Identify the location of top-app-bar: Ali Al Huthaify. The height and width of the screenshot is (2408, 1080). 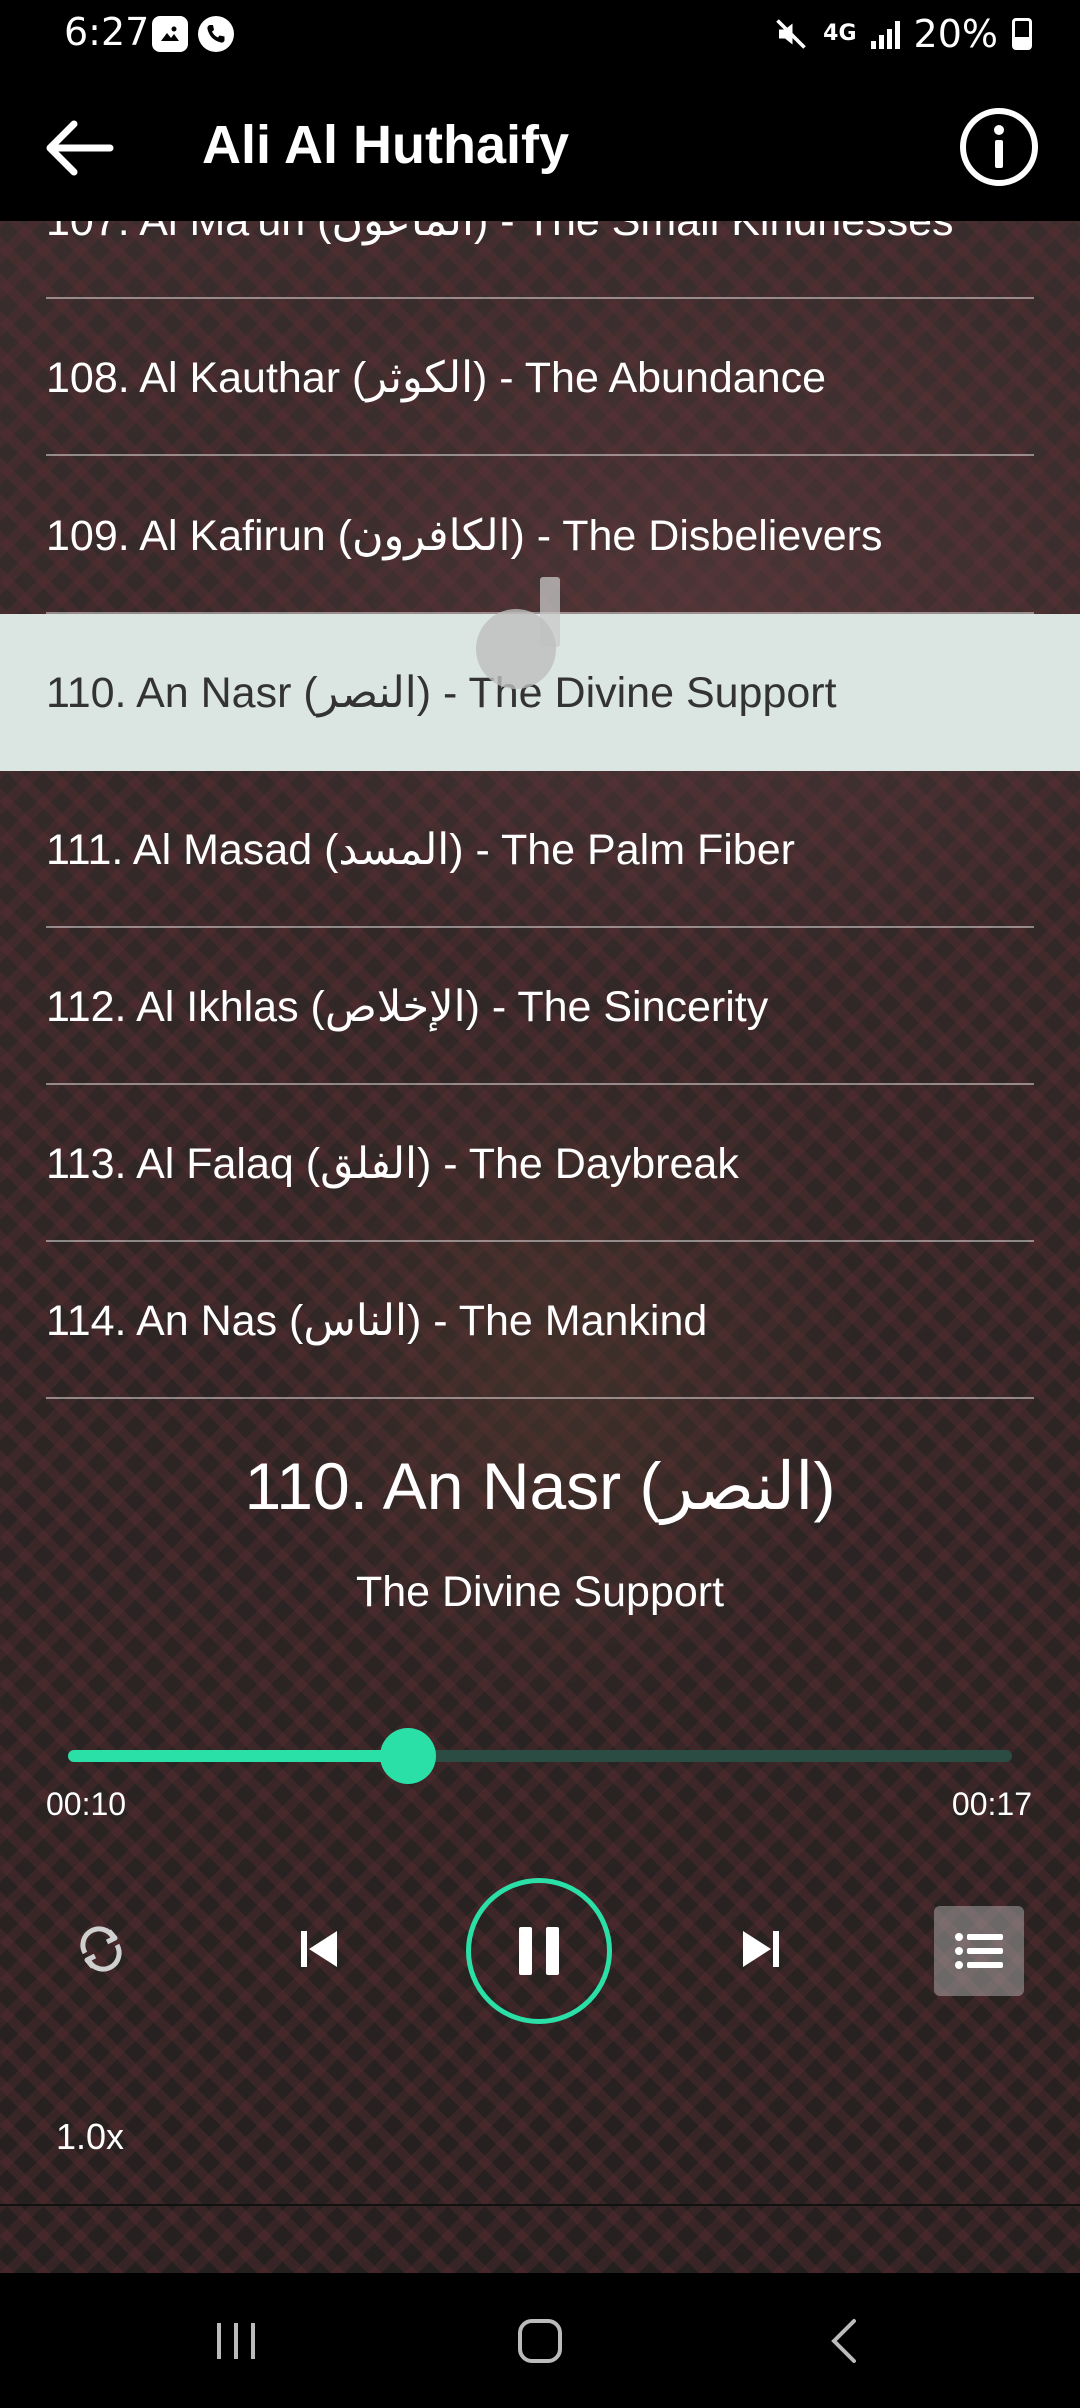
(540, 146).